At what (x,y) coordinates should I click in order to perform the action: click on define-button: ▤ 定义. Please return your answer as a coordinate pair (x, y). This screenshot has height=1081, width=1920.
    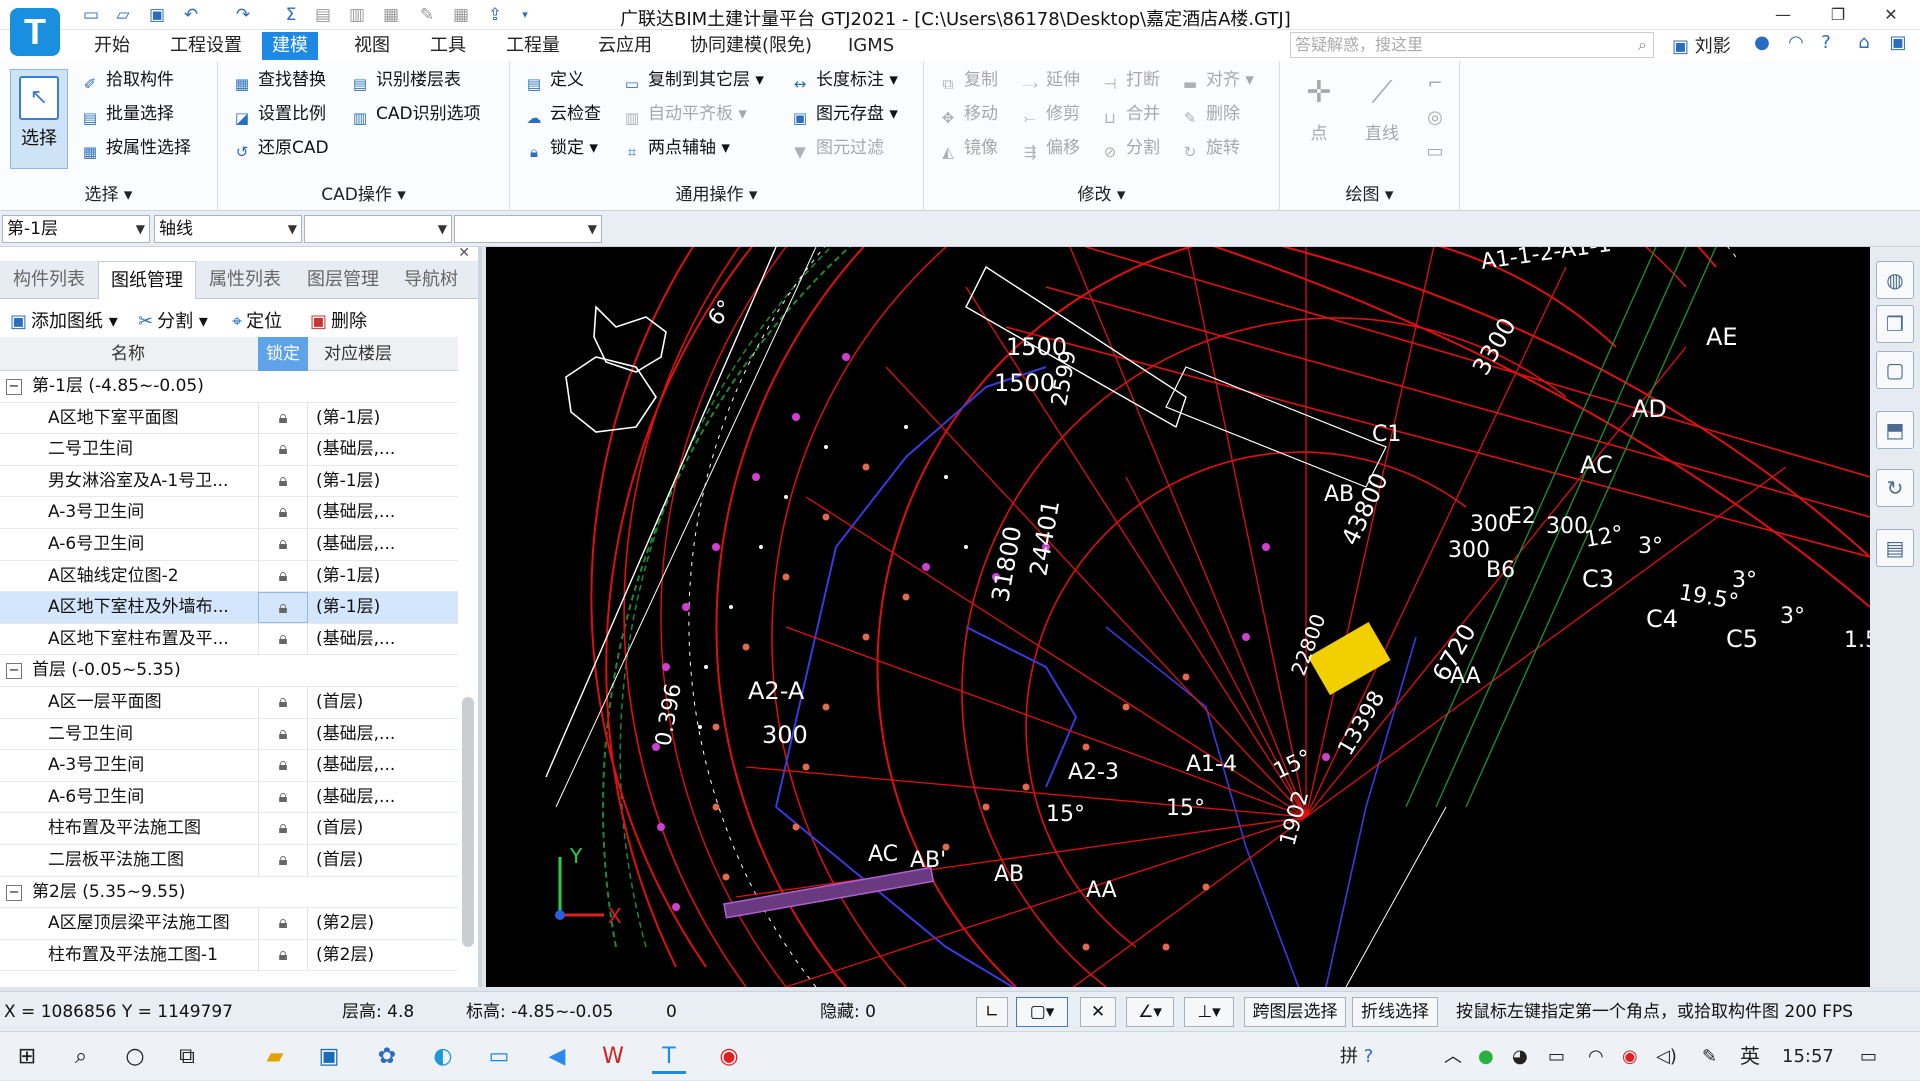
    Looking at the image, I should click on (553, 80).